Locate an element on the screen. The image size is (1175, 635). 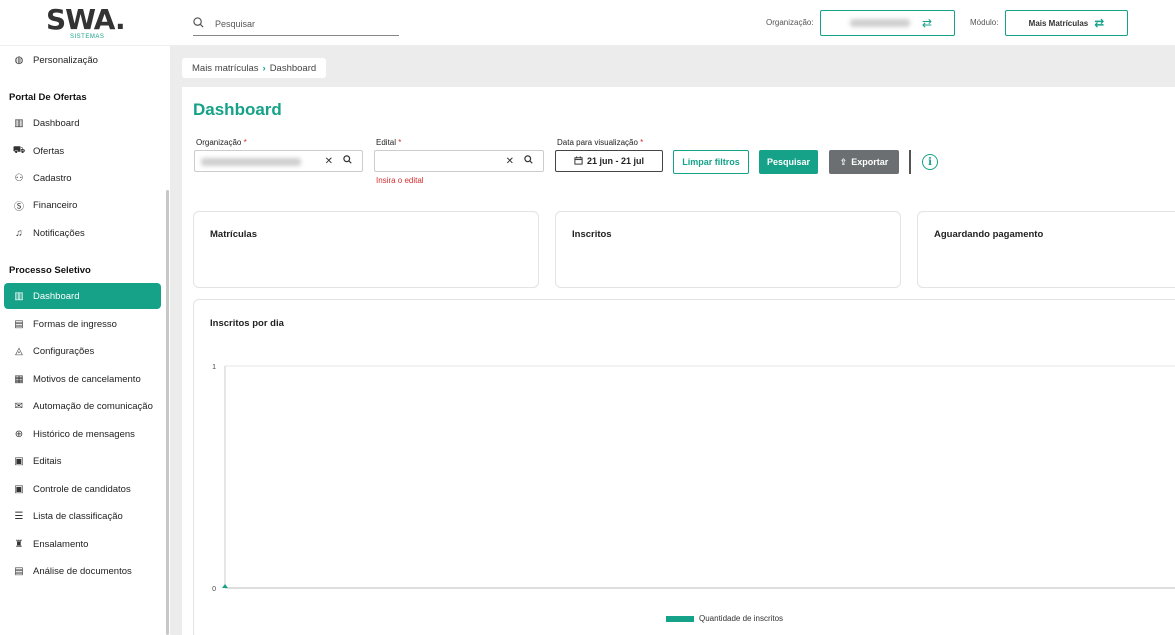
dashboard-icon: ▥ is located at coordinates (19, 296).